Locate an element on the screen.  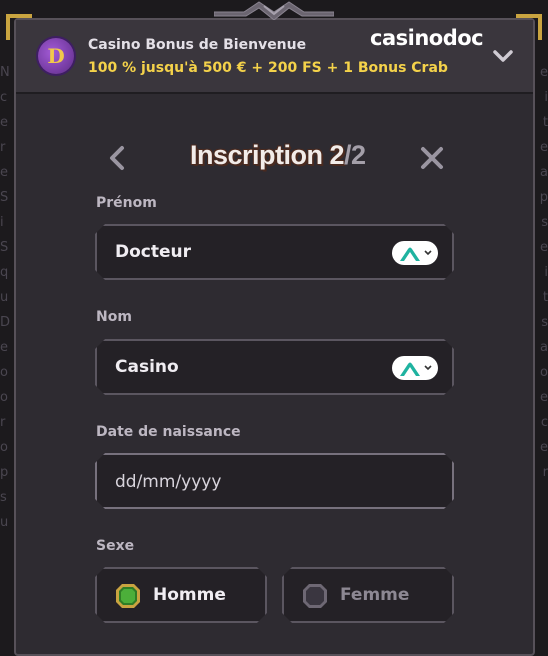
chevron-left-icon is located at coordinates (117, 158).